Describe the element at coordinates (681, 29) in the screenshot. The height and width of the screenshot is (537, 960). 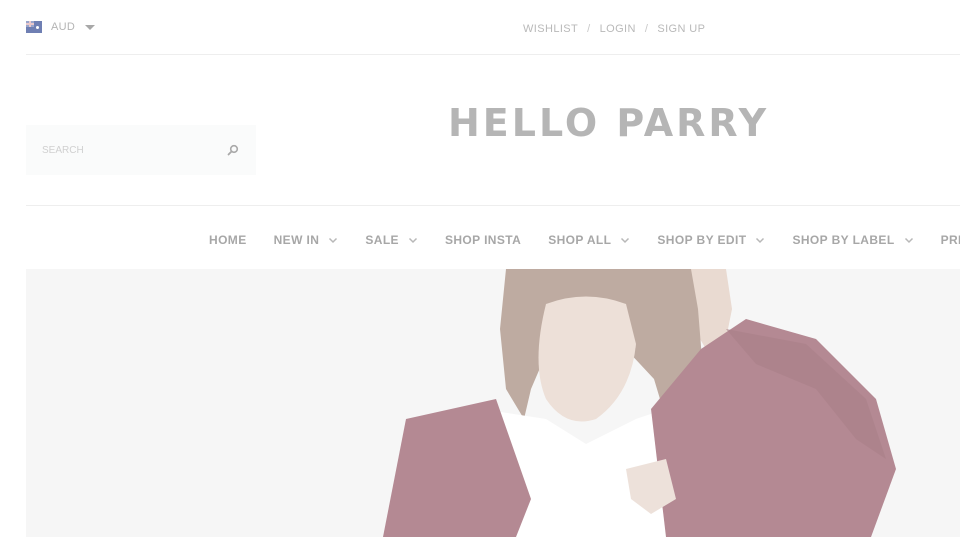
I see `signup-link: SIGN UP` at that location.